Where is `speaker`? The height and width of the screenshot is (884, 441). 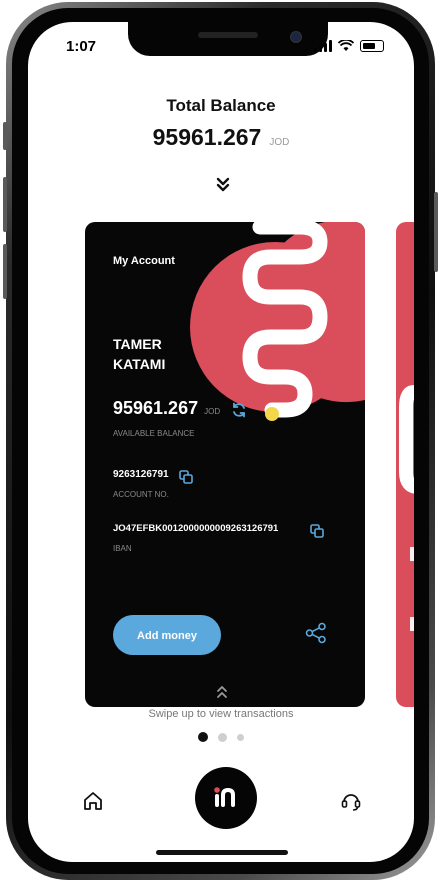
speaker is located at coordinates (228, 35).